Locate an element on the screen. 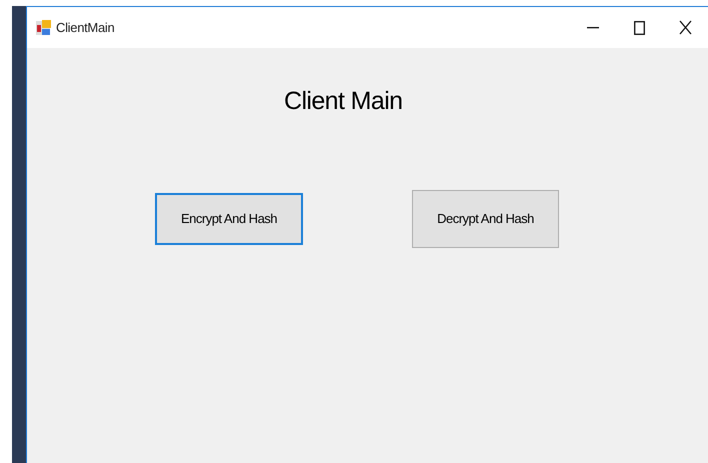  maximize-icon is located at coordinates (639, 27).